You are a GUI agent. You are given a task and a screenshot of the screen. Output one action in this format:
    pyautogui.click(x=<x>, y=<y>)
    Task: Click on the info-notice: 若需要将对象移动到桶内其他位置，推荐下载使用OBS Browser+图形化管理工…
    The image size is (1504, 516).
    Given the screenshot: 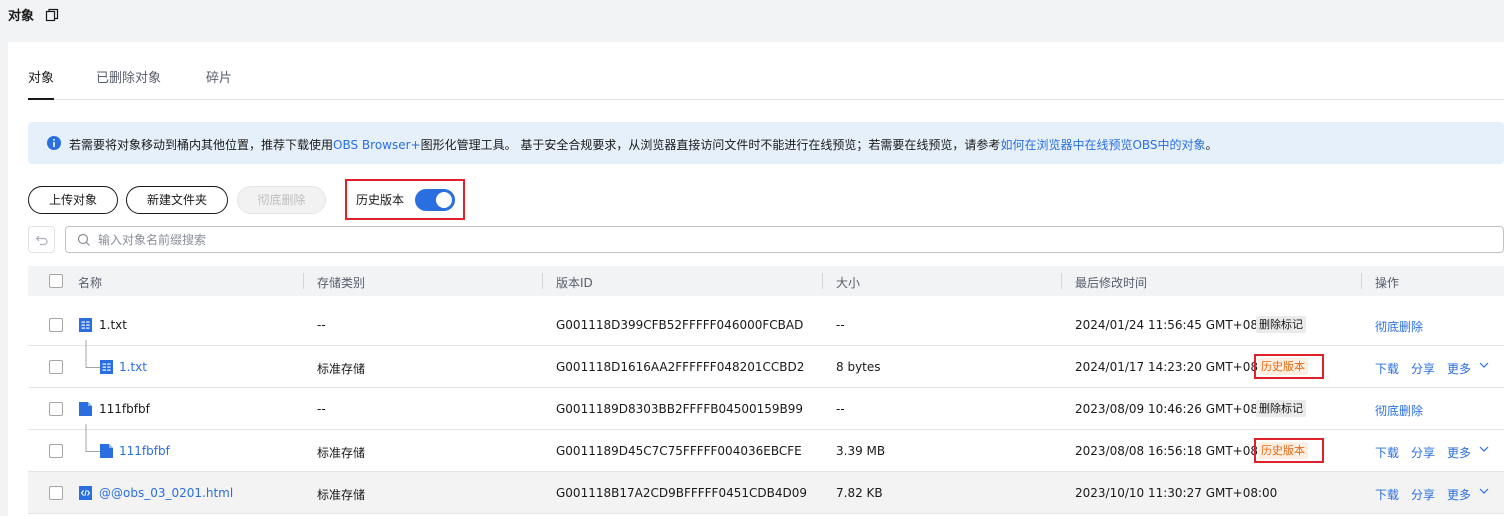 What is the action you would take?
    pyautogui.click(x=766, y=143)
    